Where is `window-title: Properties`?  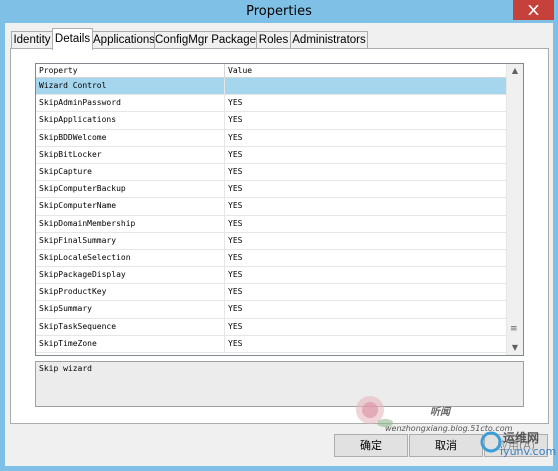
window-title: Properties is located at coordinates (279, 11).